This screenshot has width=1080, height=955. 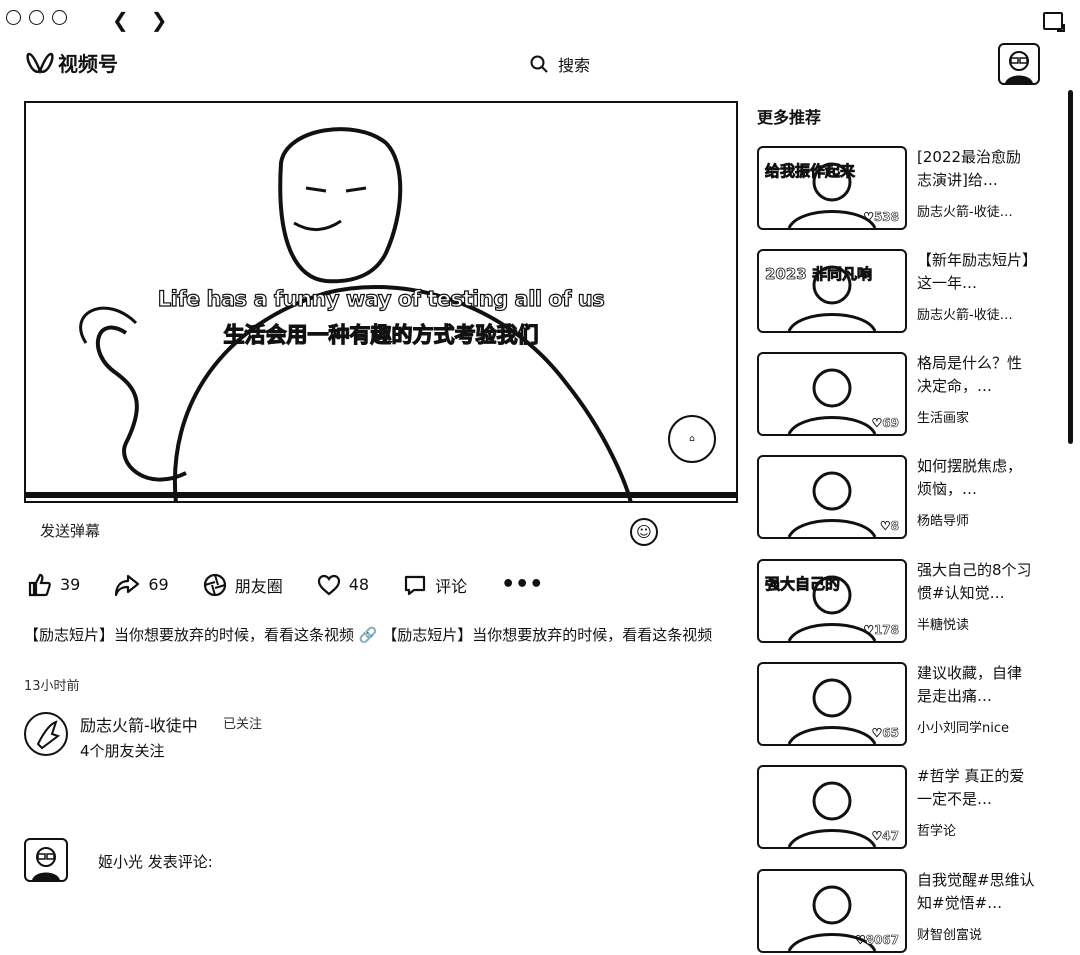 What do you see at coordinates (52, 686) in the screenshot?
I see `post-time: 13小时前` at bounding box center [52, 686].